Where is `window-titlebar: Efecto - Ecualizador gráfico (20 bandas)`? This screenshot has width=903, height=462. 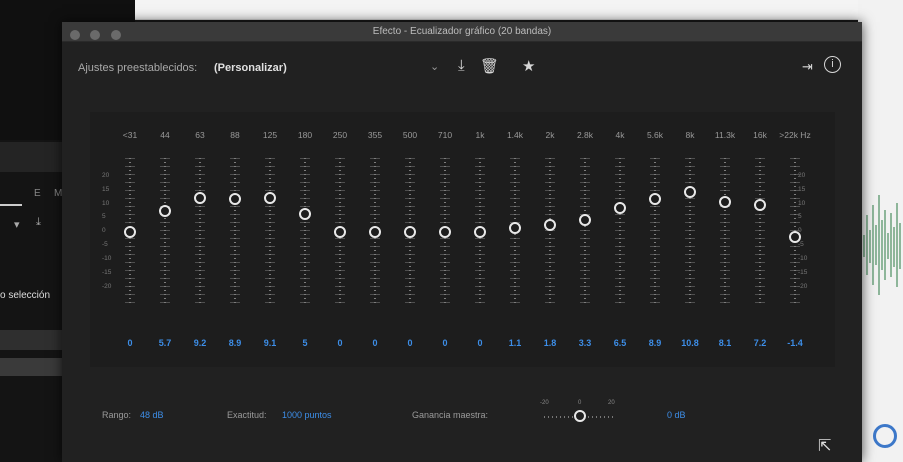 window-titlebar: Efecto - Ecualizador gráfico (20 bandas) is located at coordinates (462, 32).